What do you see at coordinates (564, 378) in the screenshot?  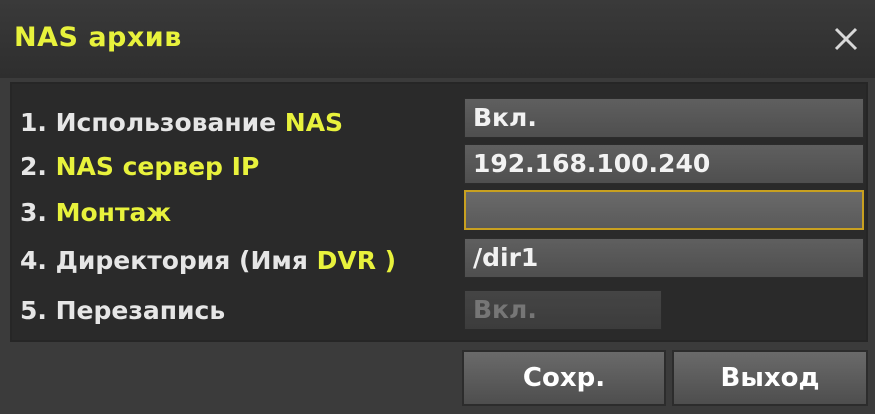 I see `save-button: Сохр.` at bounding box center [564, 378].